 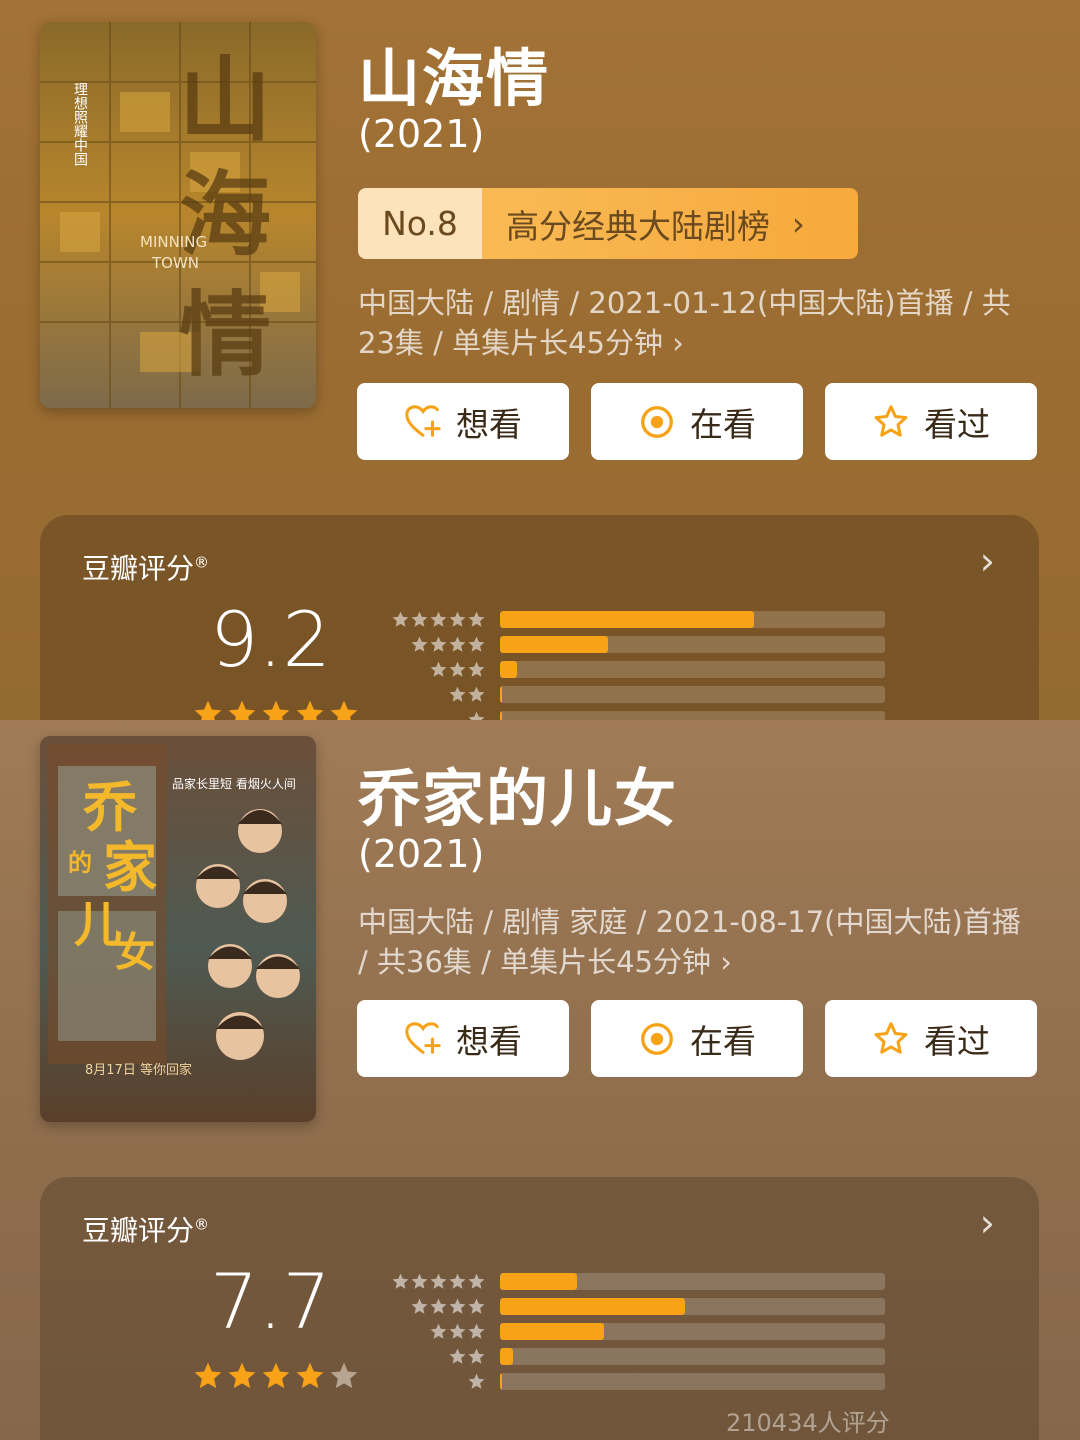 I want to click on douban-rating-card: 豆瓣评分® › 9.2, so click(x=539, y=617).